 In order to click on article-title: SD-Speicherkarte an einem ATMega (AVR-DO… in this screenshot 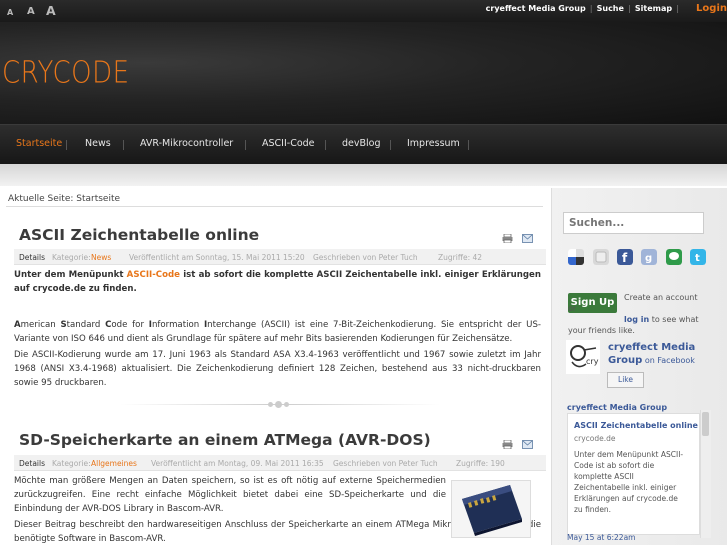, I will do `click(225, 440)`.